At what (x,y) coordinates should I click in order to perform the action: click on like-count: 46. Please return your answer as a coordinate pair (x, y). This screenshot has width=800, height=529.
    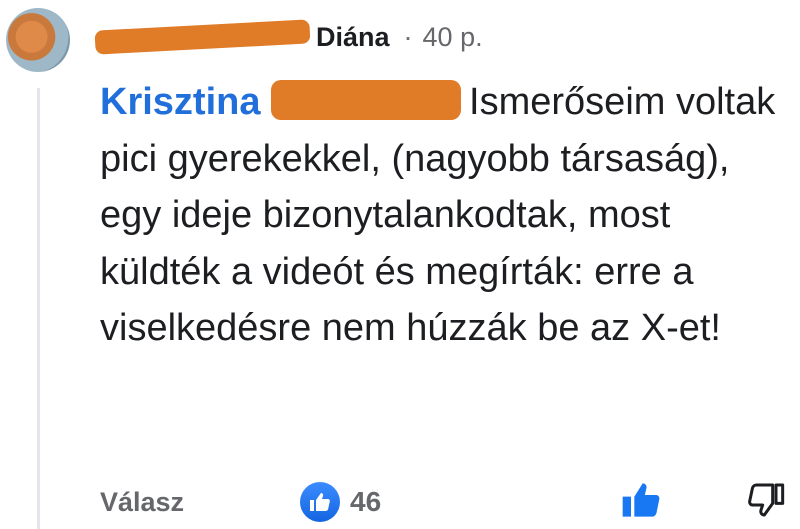
    Looking at the image, I should click on (366, 501).